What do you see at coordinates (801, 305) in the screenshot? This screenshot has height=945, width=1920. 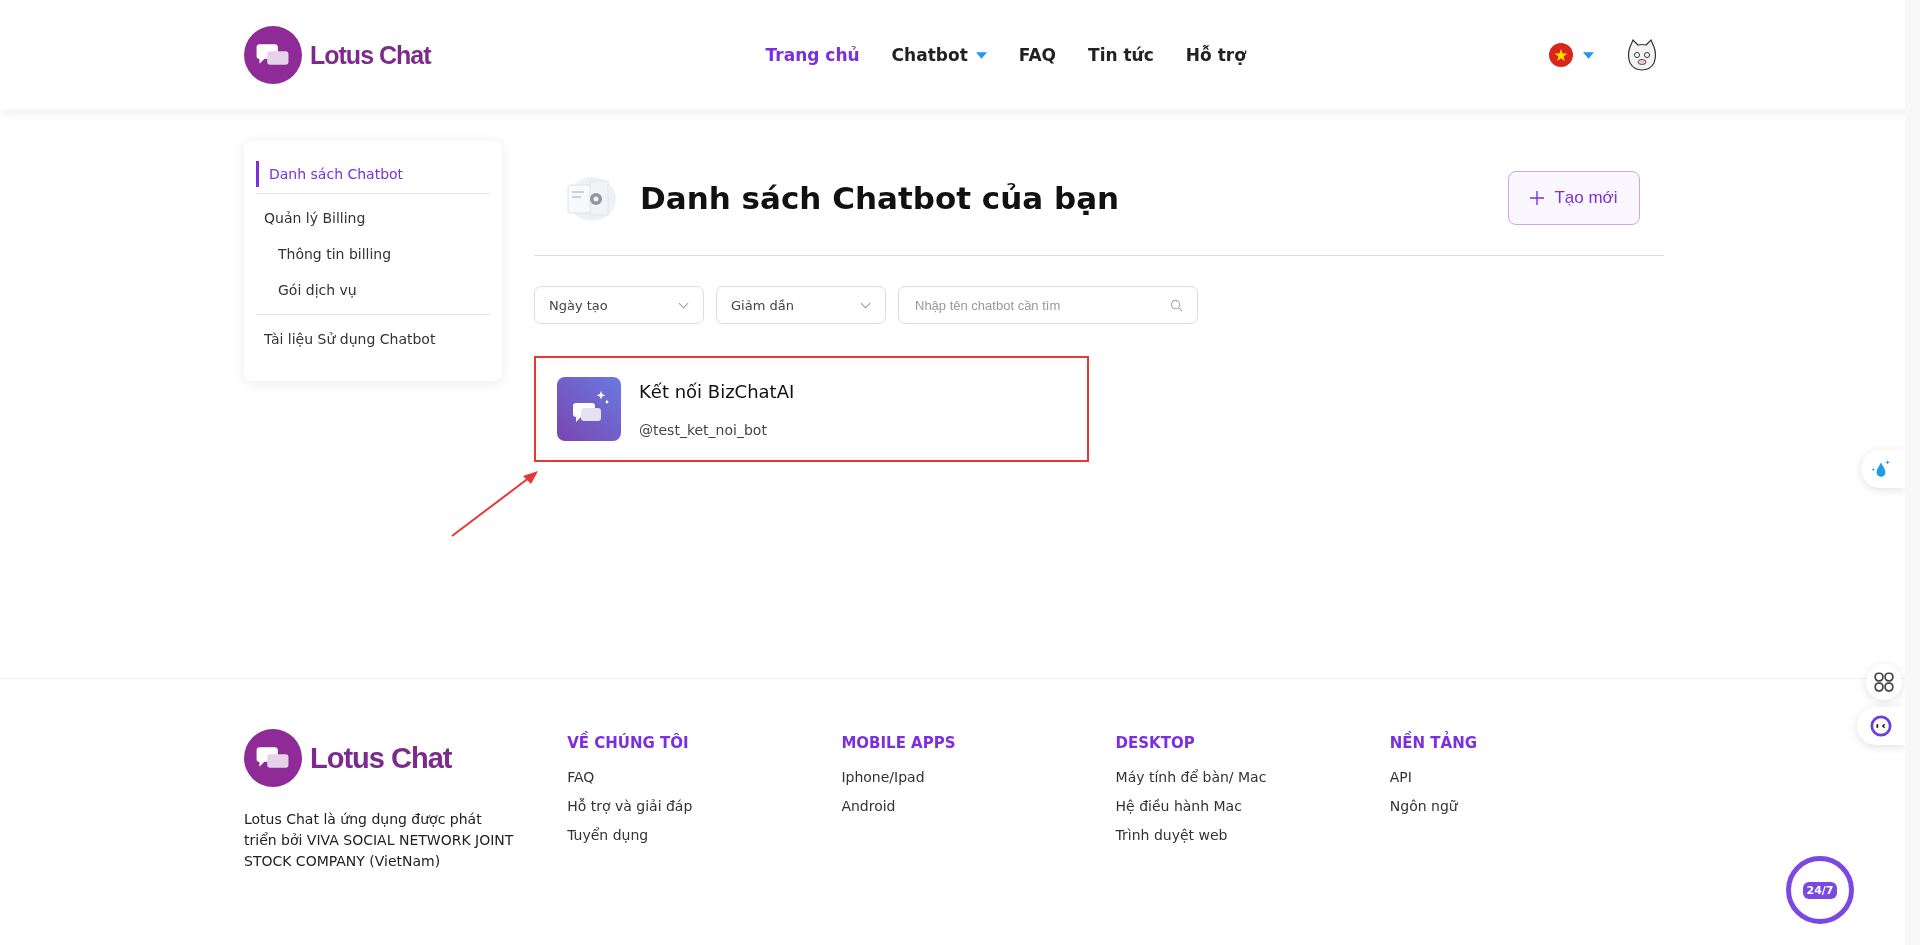 I see `sort-dropdown: Giảm dần` at bounding box center [801, 305].